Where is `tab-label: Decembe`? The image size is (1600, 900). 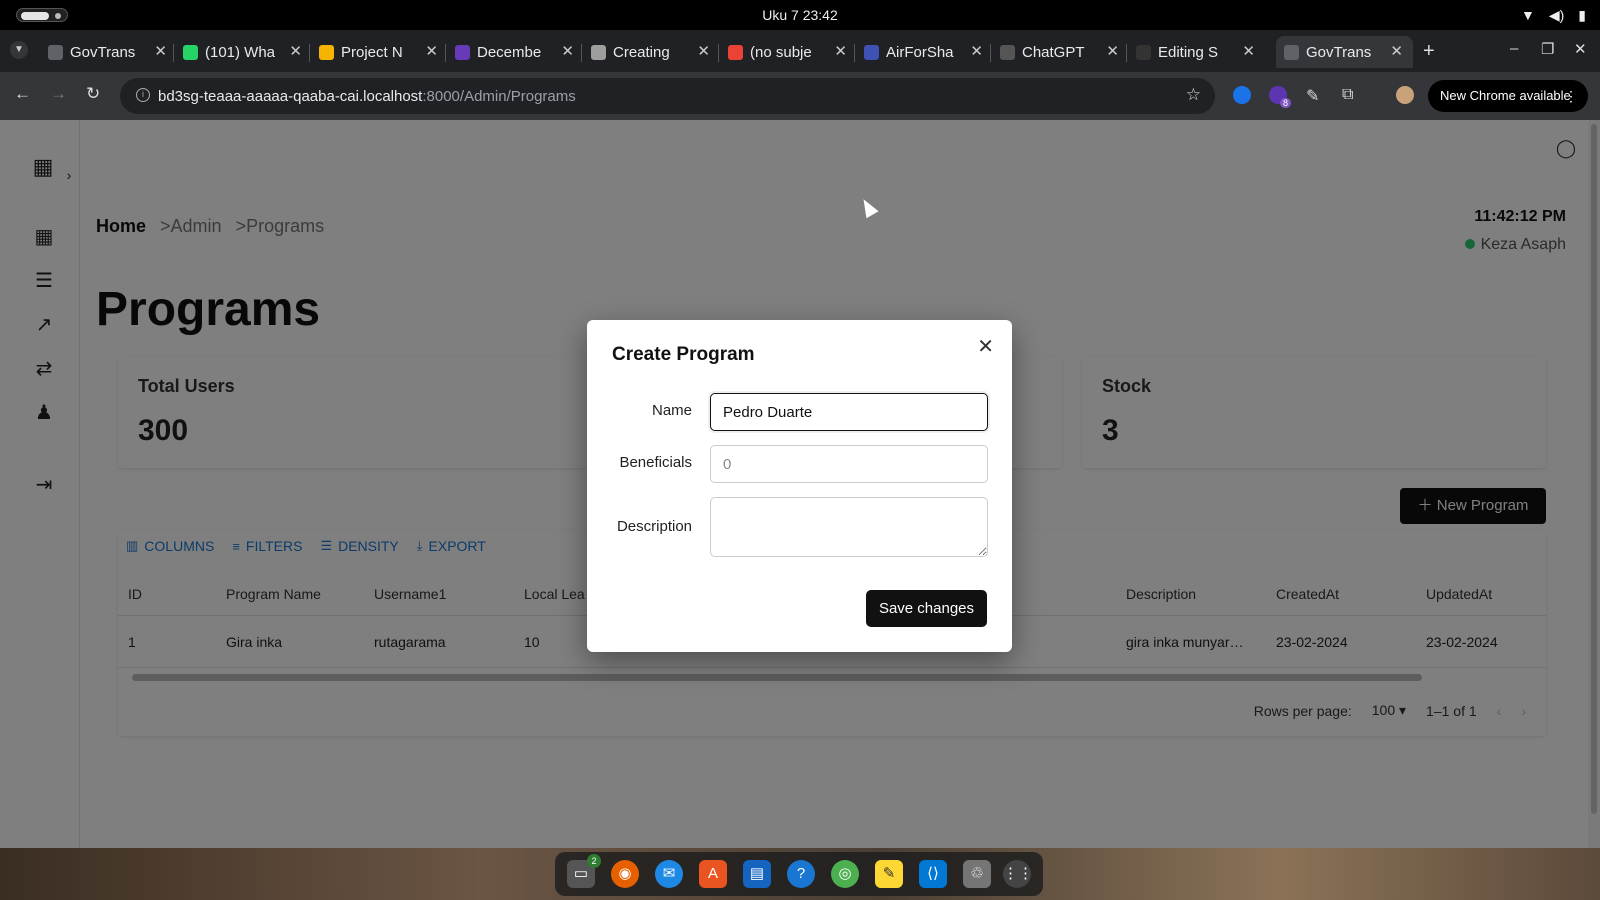
tab-label: Decembe is located at coordinates (509, 52).